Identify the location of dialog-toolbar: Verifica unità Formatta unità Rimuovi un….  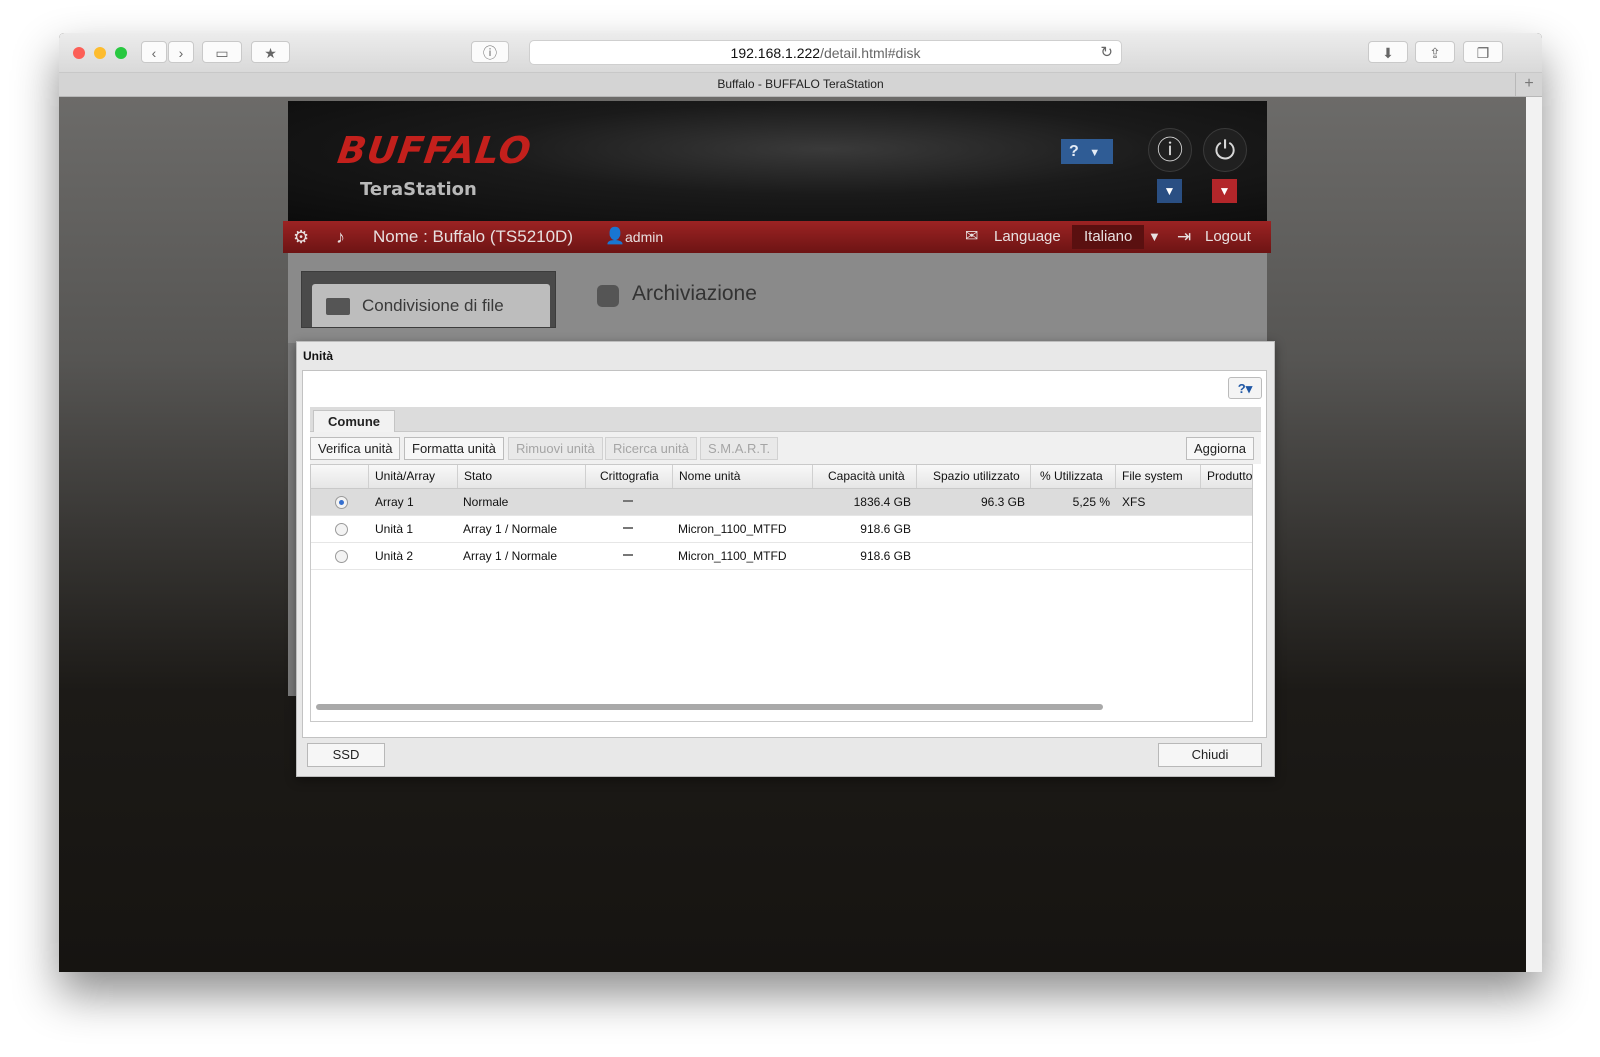
(785, 448).